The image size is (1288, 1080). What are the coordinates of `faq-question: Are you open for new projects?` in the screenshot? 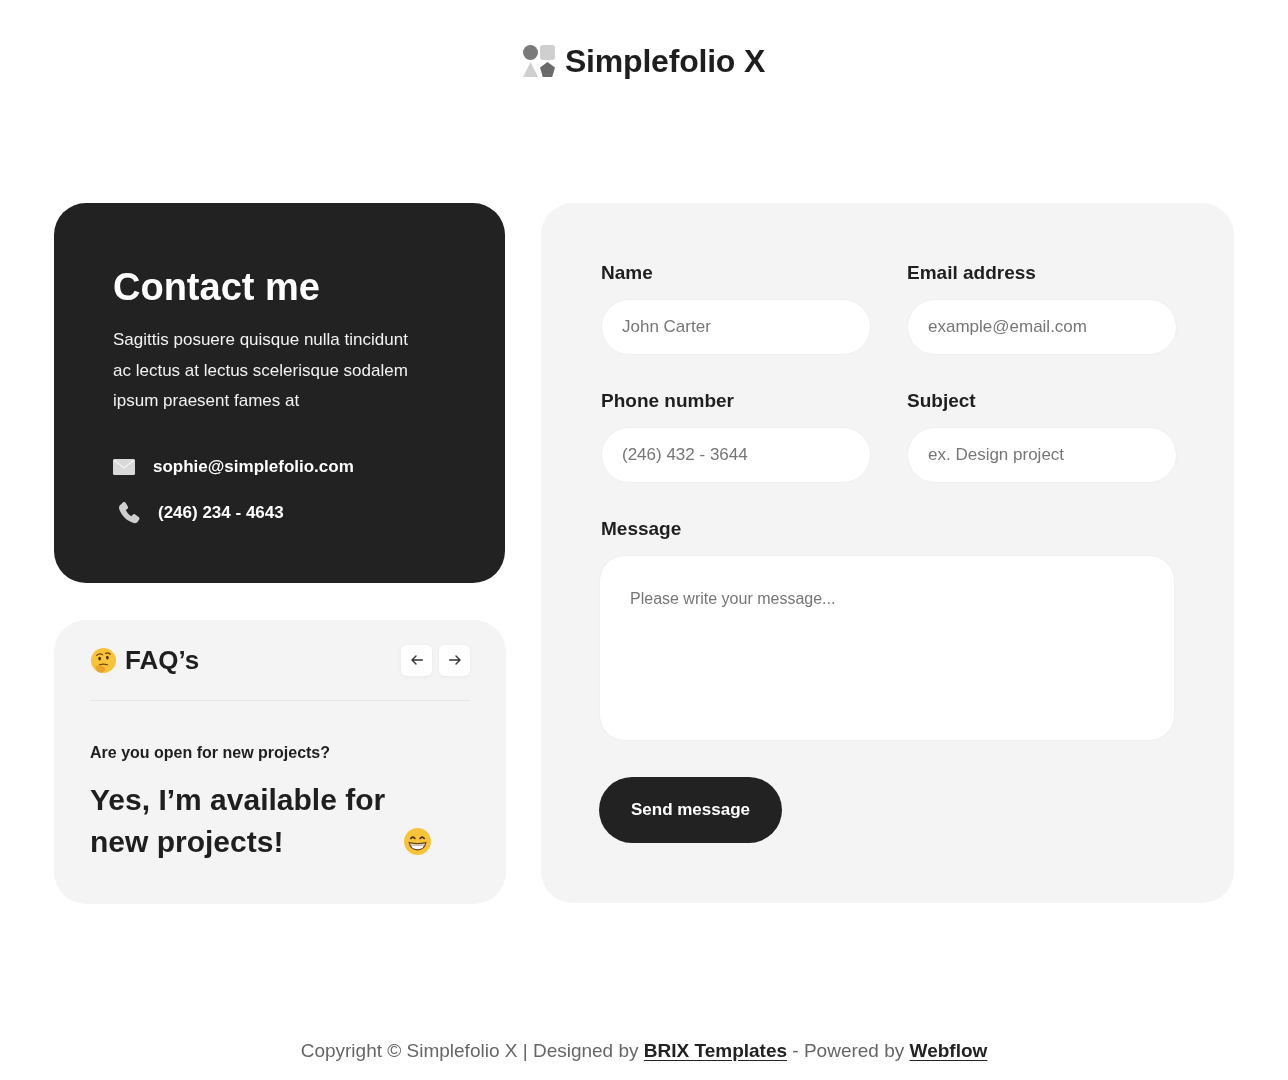 It's located at (210, 753).